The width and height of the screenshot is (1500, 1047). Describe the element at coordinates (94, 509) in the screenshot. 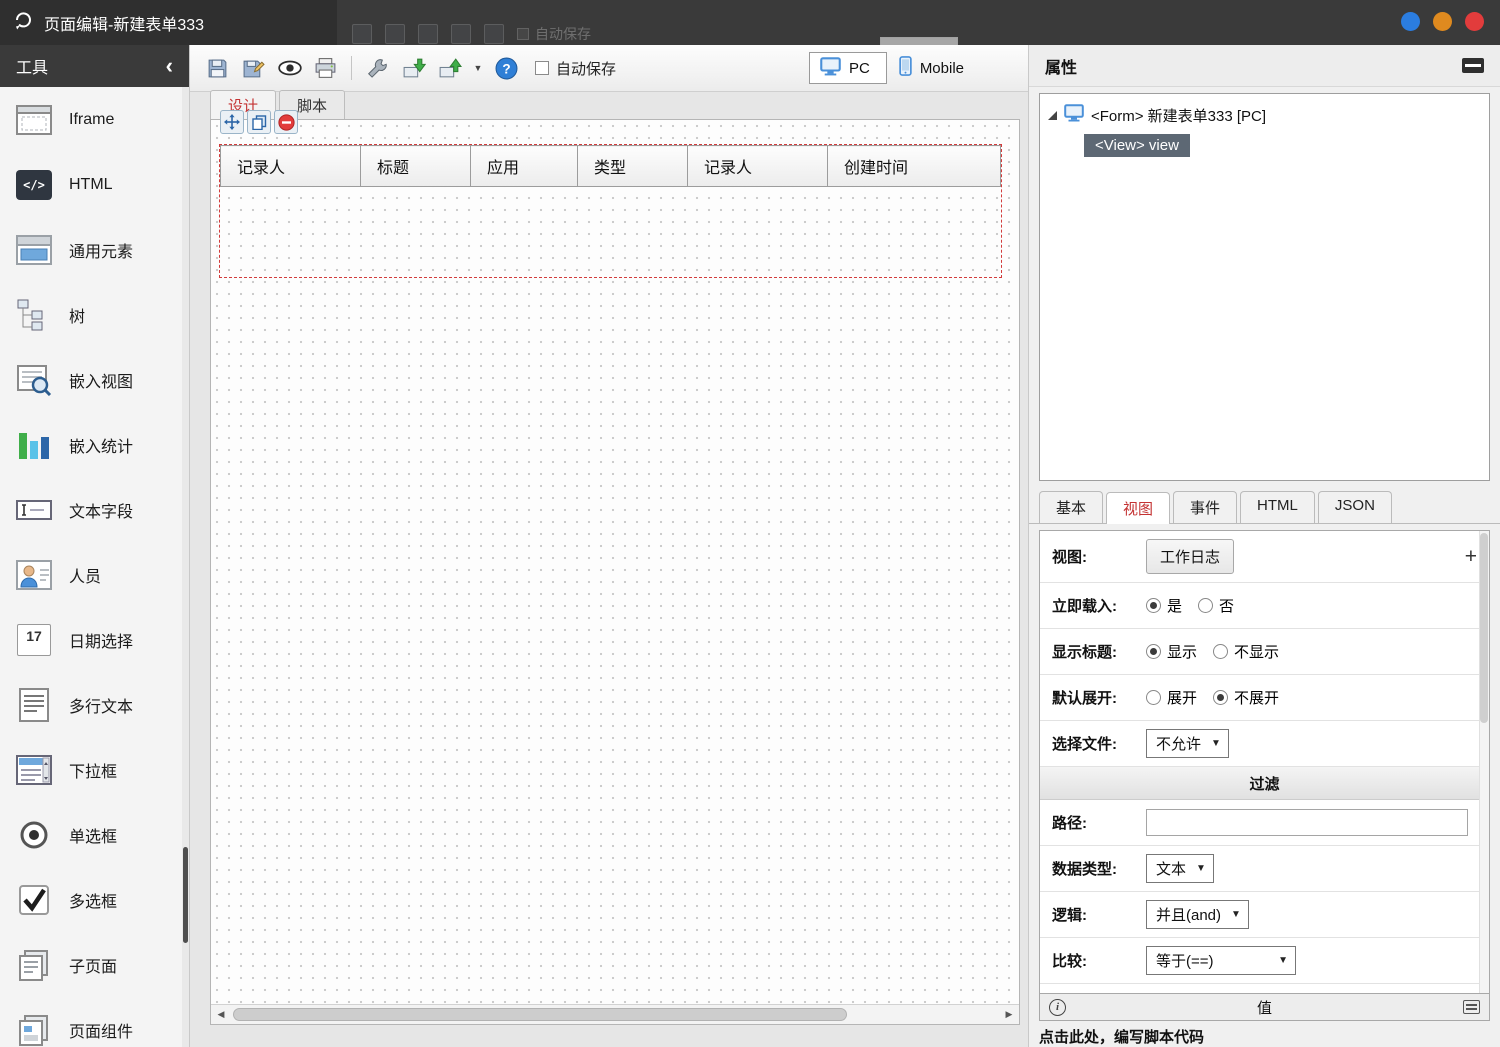

I see `tool-item-text-field: 文本字段` at that location.